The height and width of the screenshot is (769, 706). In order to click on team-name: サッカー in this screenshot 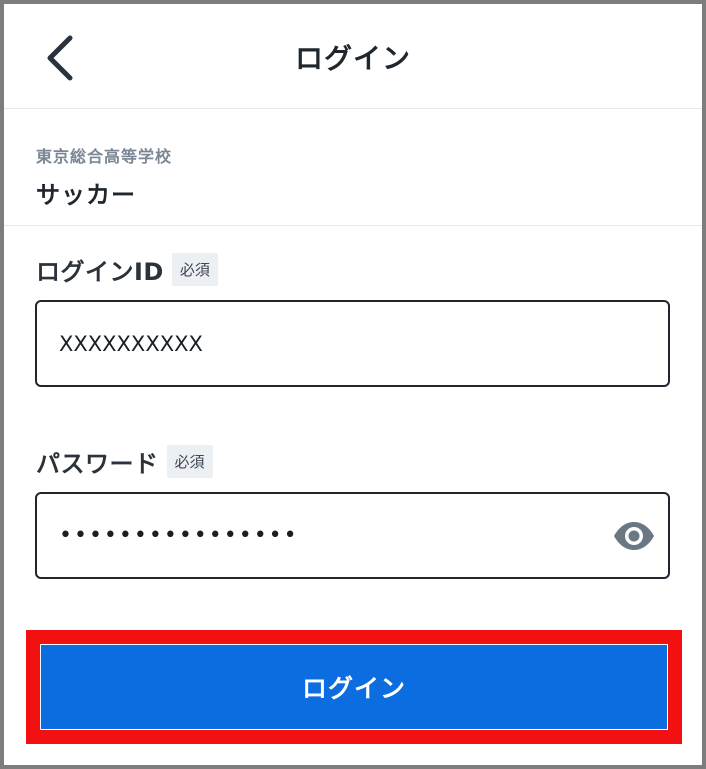, I will do `click(86, 195)`.